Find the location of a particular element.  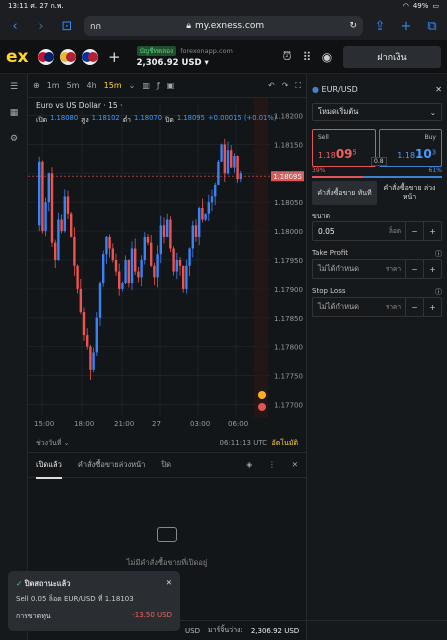

book-icon: ⊡ is located at coordinates (67, 26).